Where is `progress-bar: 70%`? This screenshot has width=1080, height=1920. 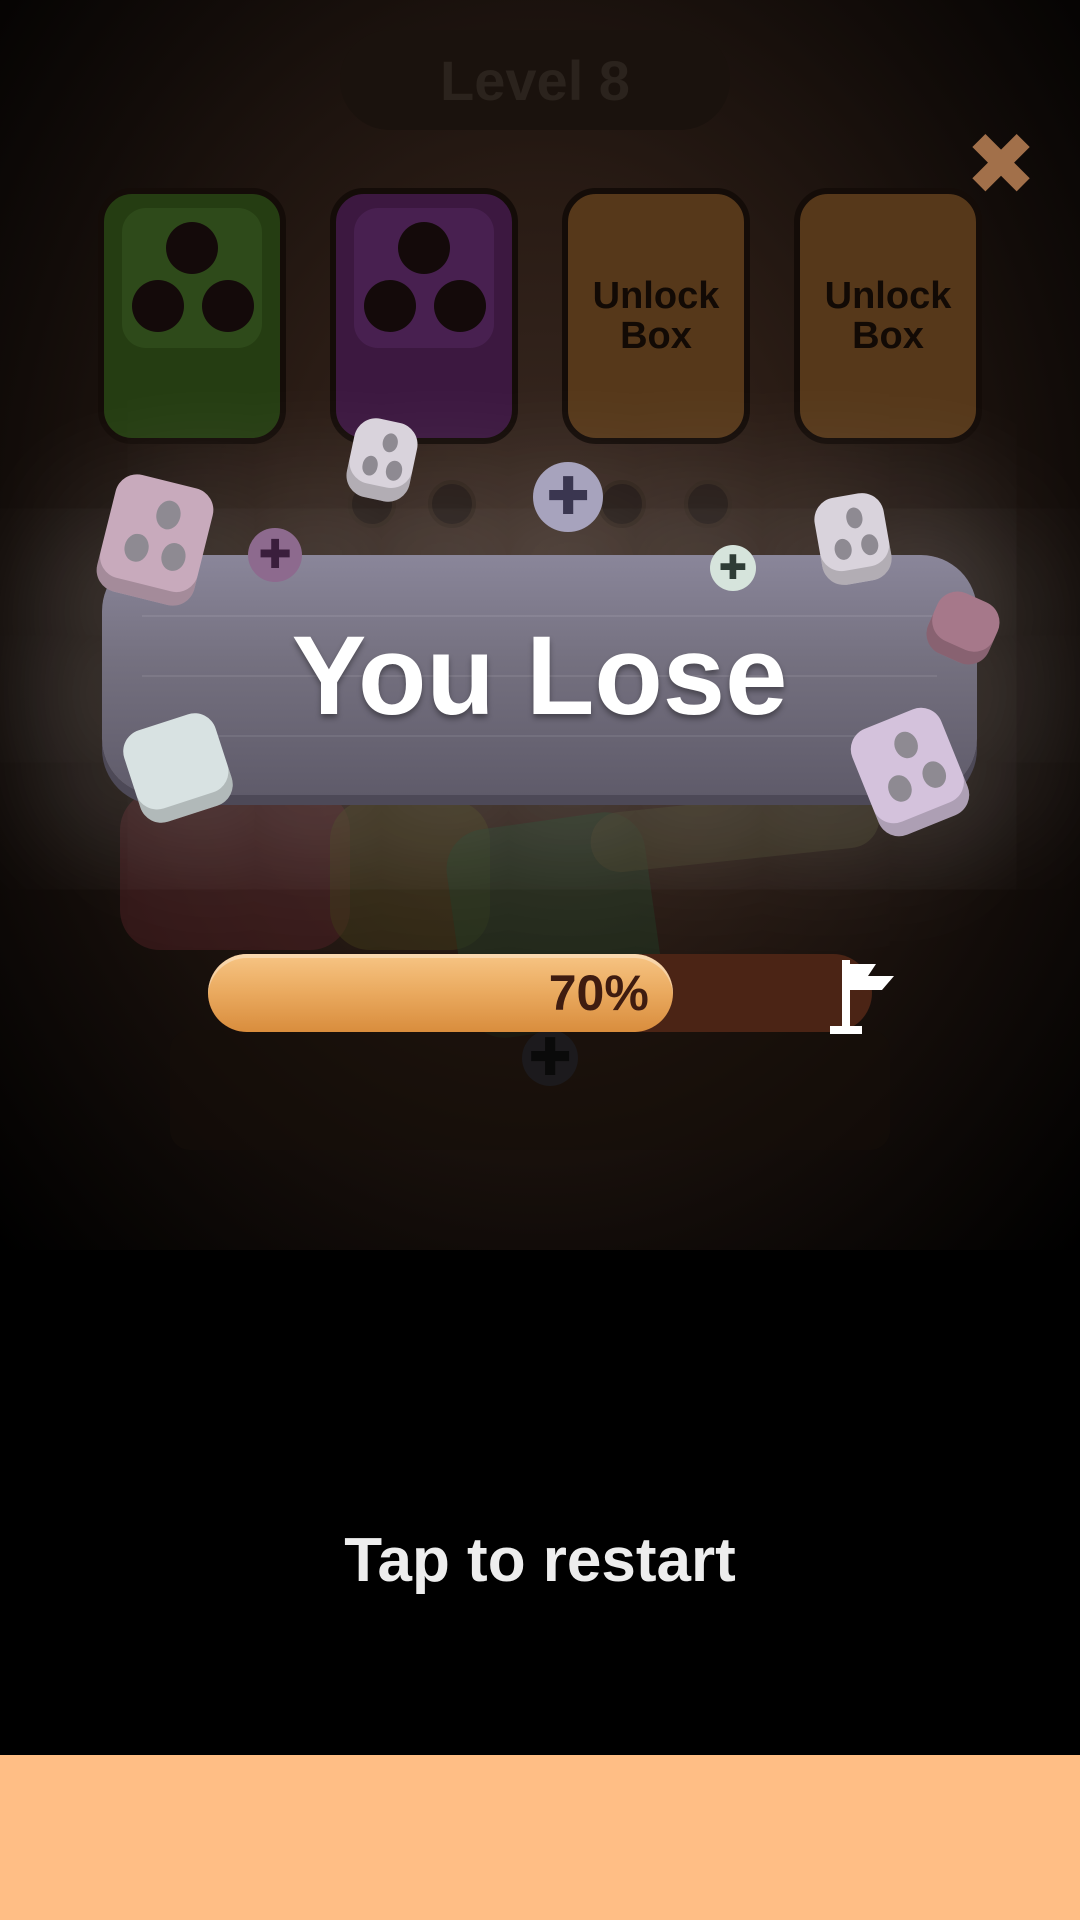 progress-bar: 70% is located at coordinates (540, 993).